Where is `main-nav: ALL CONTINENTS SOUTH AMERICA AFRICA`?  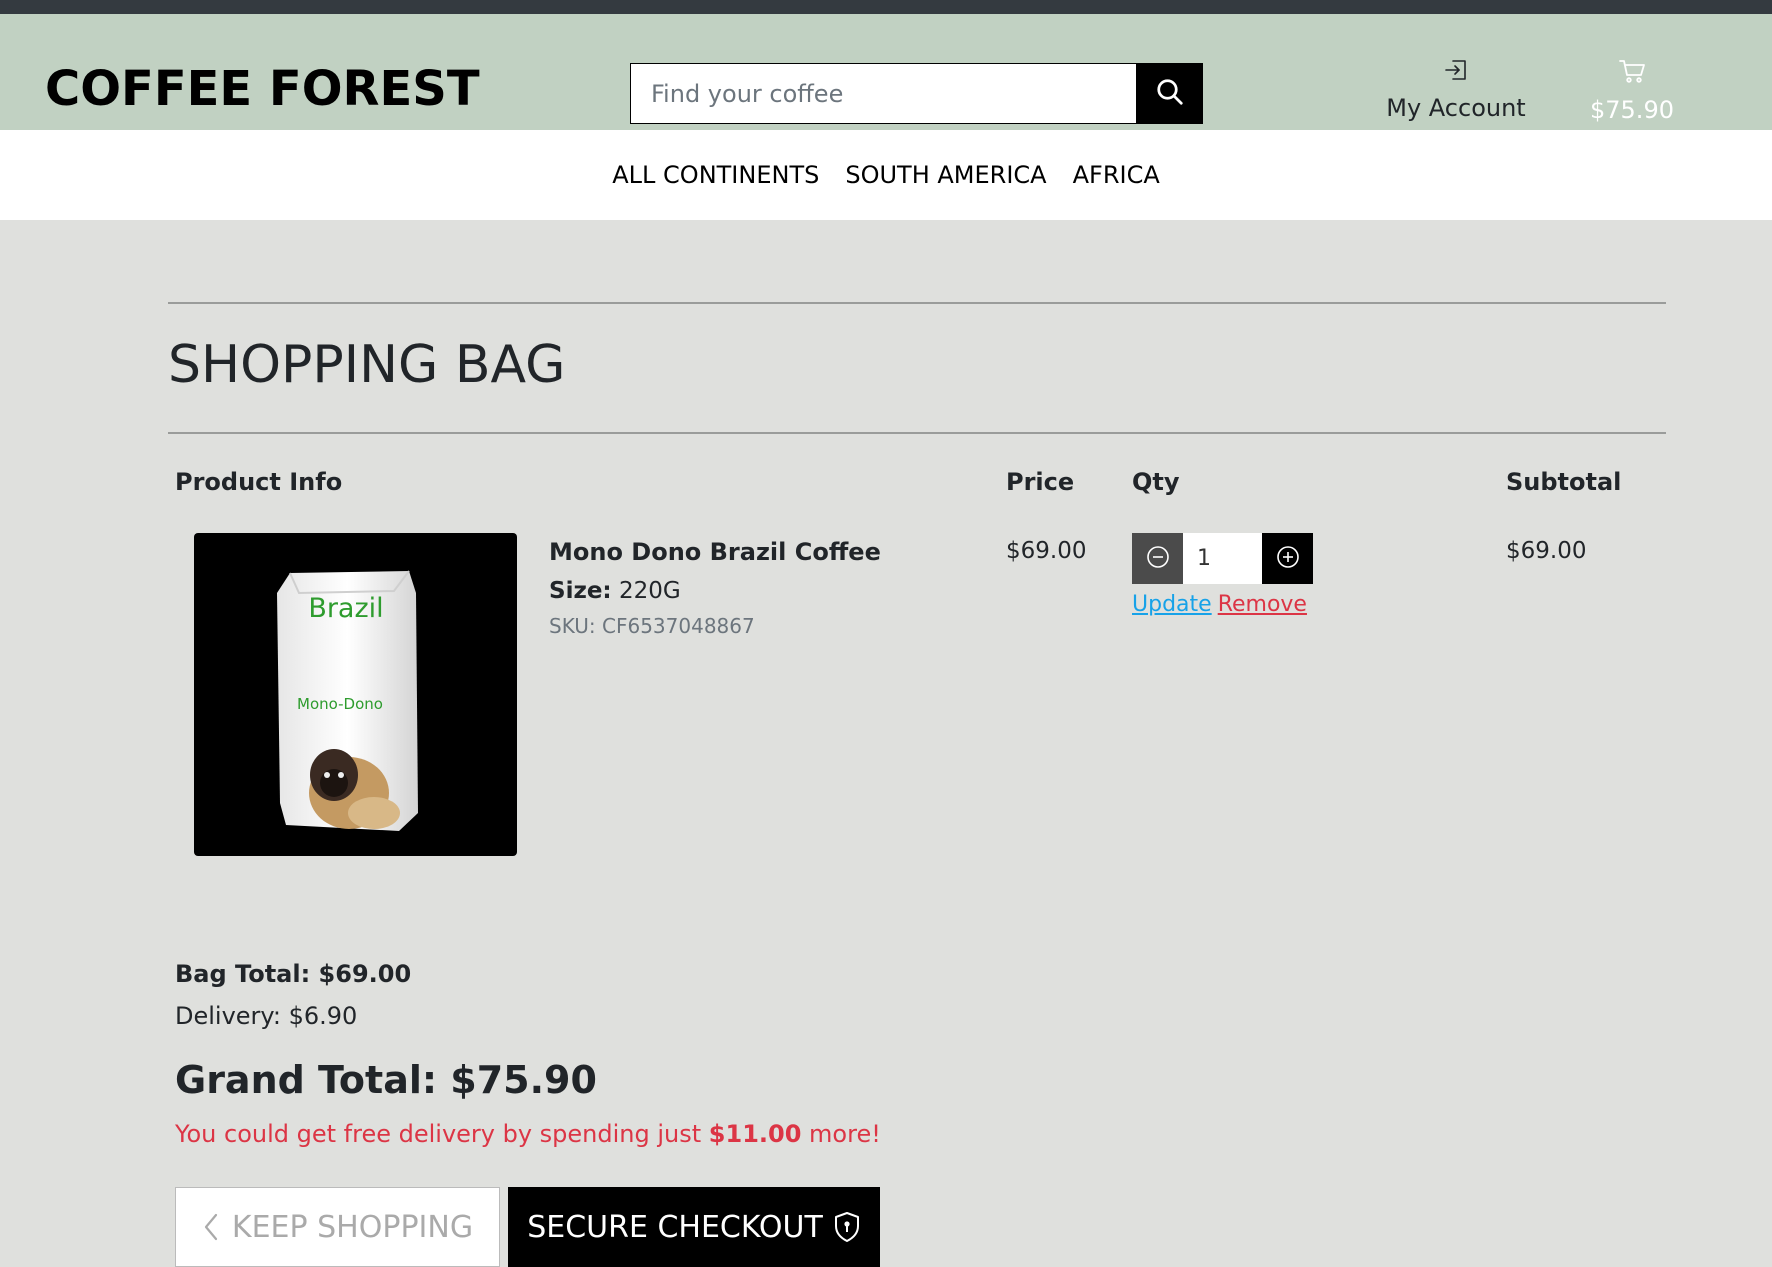 main-nav: ALL CONTINENTS SOUTH AMERICA AFRICA is located at coordinates (886, 175).